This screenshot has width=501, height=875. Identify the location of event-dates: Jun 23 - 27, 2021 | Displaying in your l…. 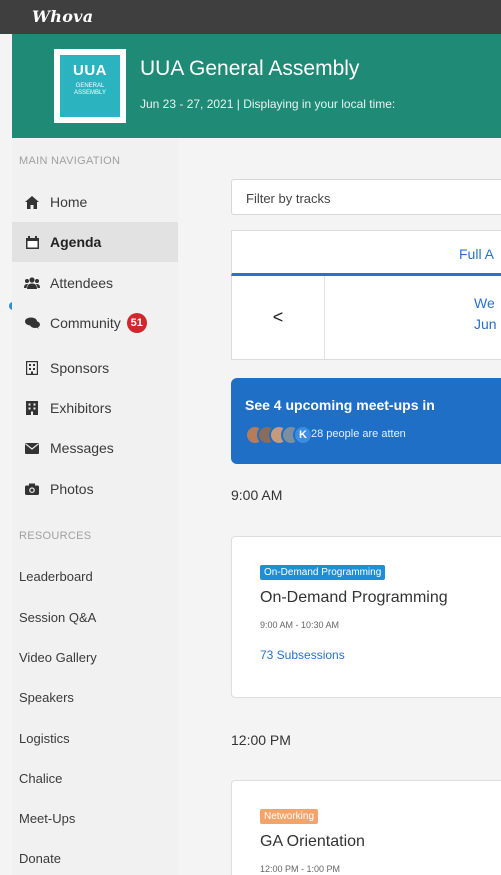
(268, 104).